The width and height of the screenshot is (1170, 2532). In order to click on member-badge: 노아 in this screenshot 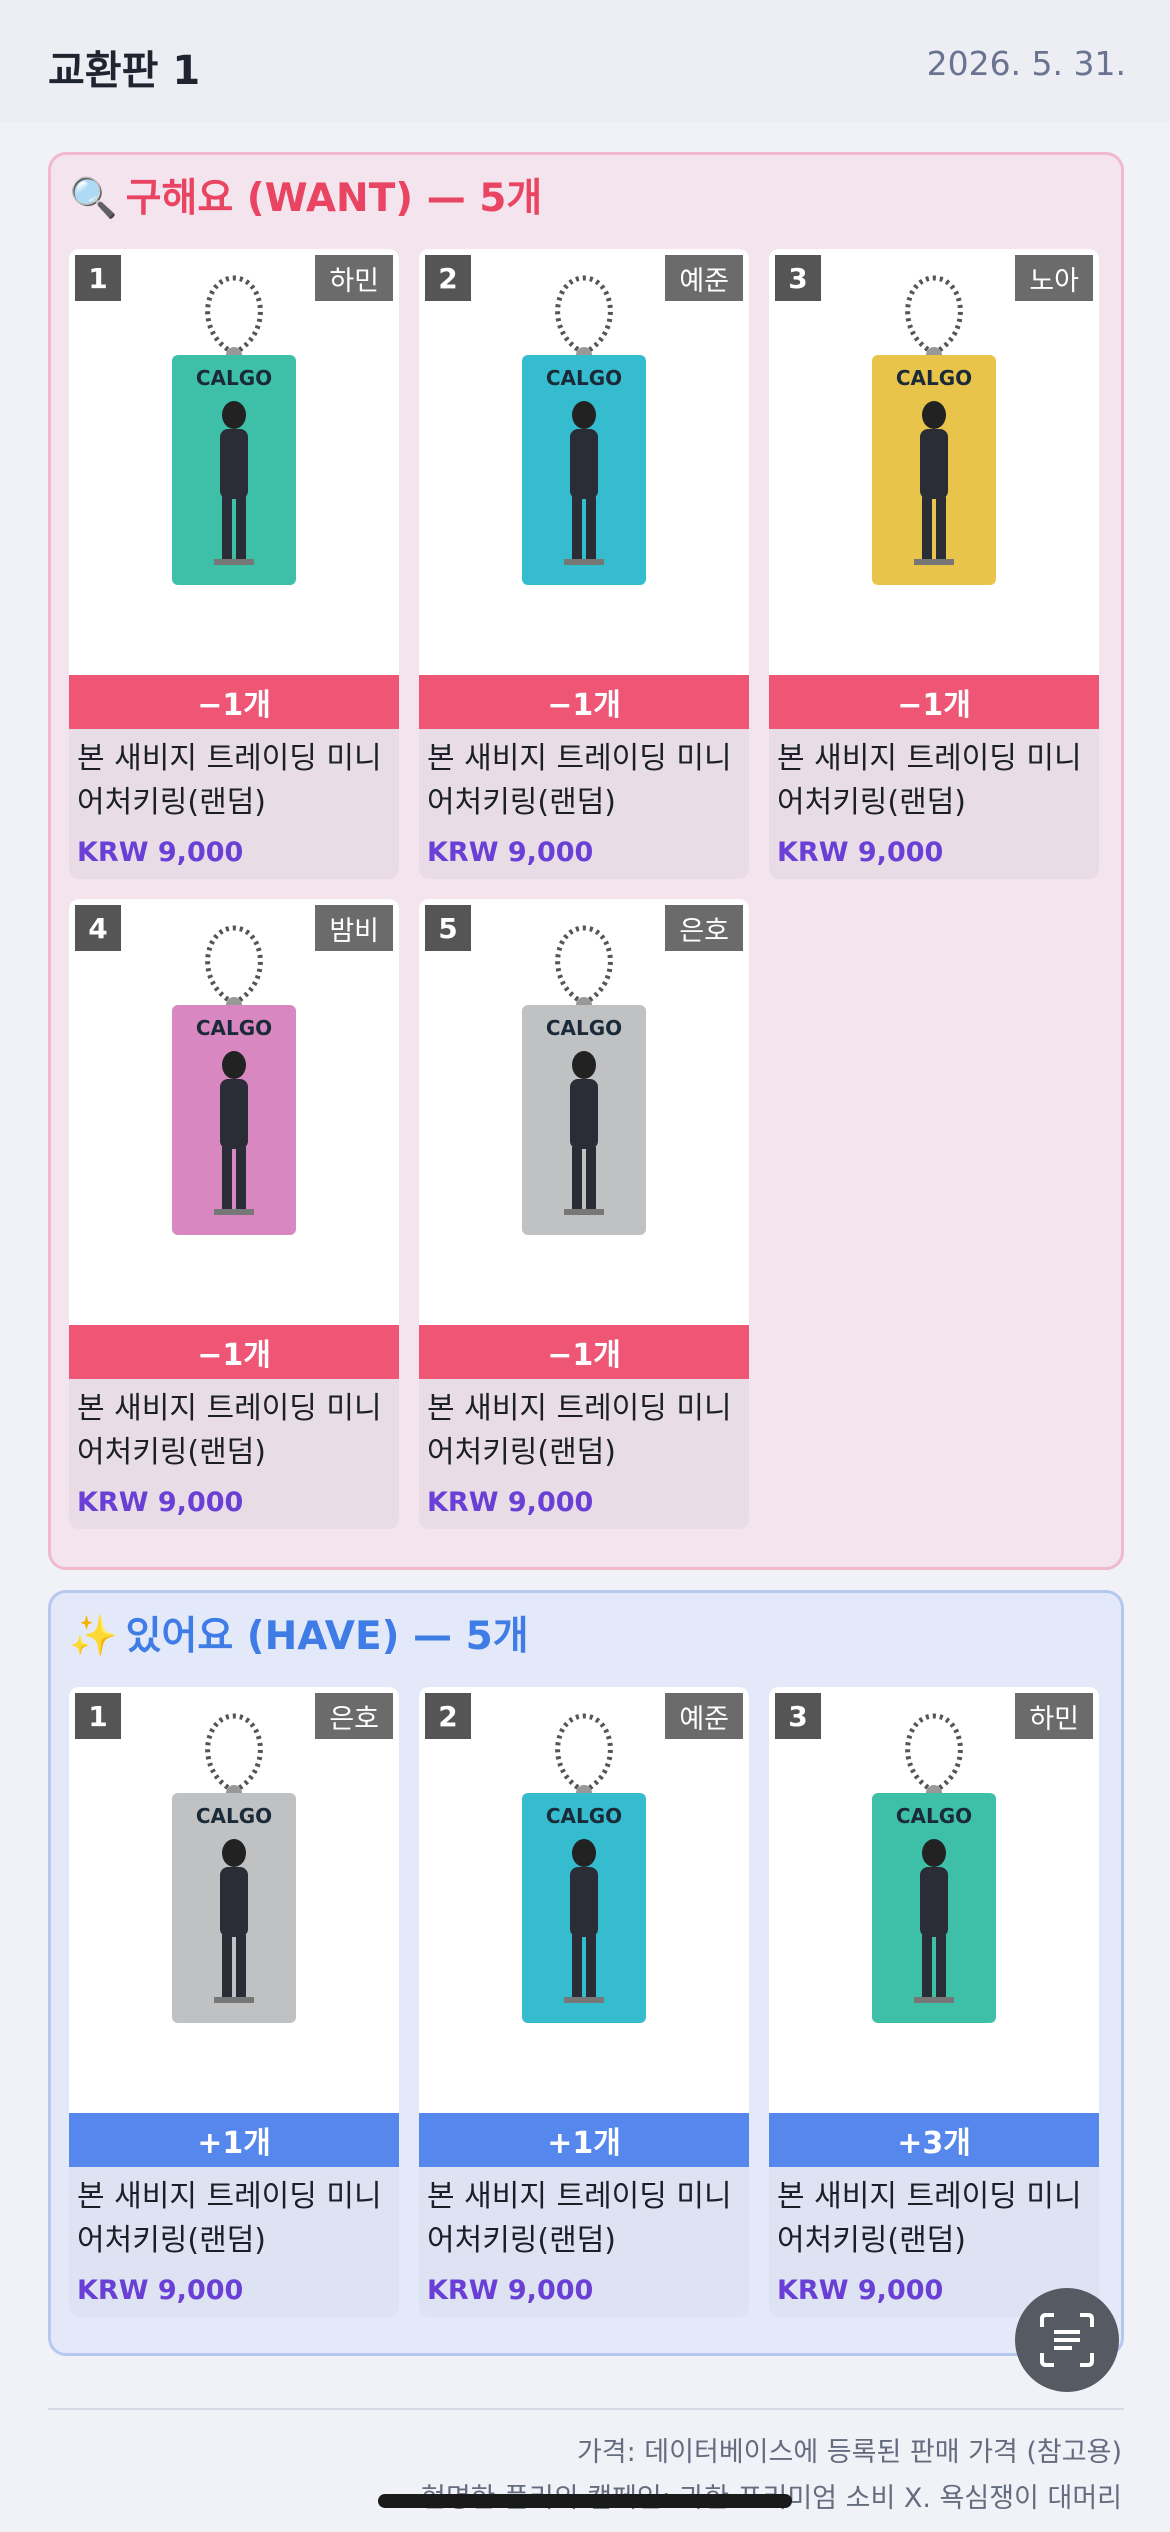, I will do `click(1054, 278)`.